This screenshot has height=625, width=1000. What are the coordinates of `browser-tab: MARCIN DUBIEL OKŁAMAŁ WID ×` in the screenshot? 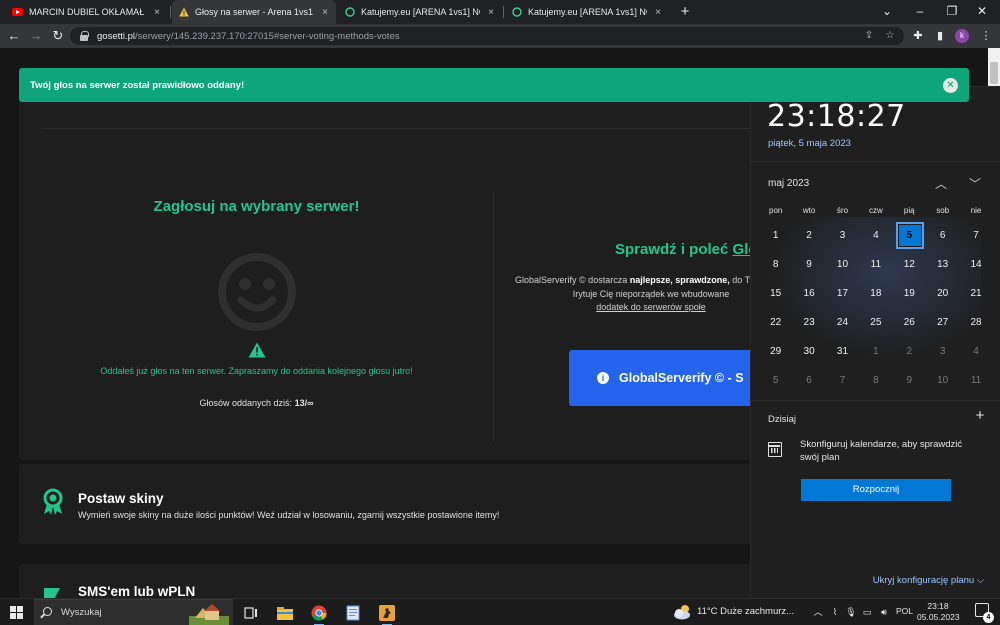 It's located at (87, 12).